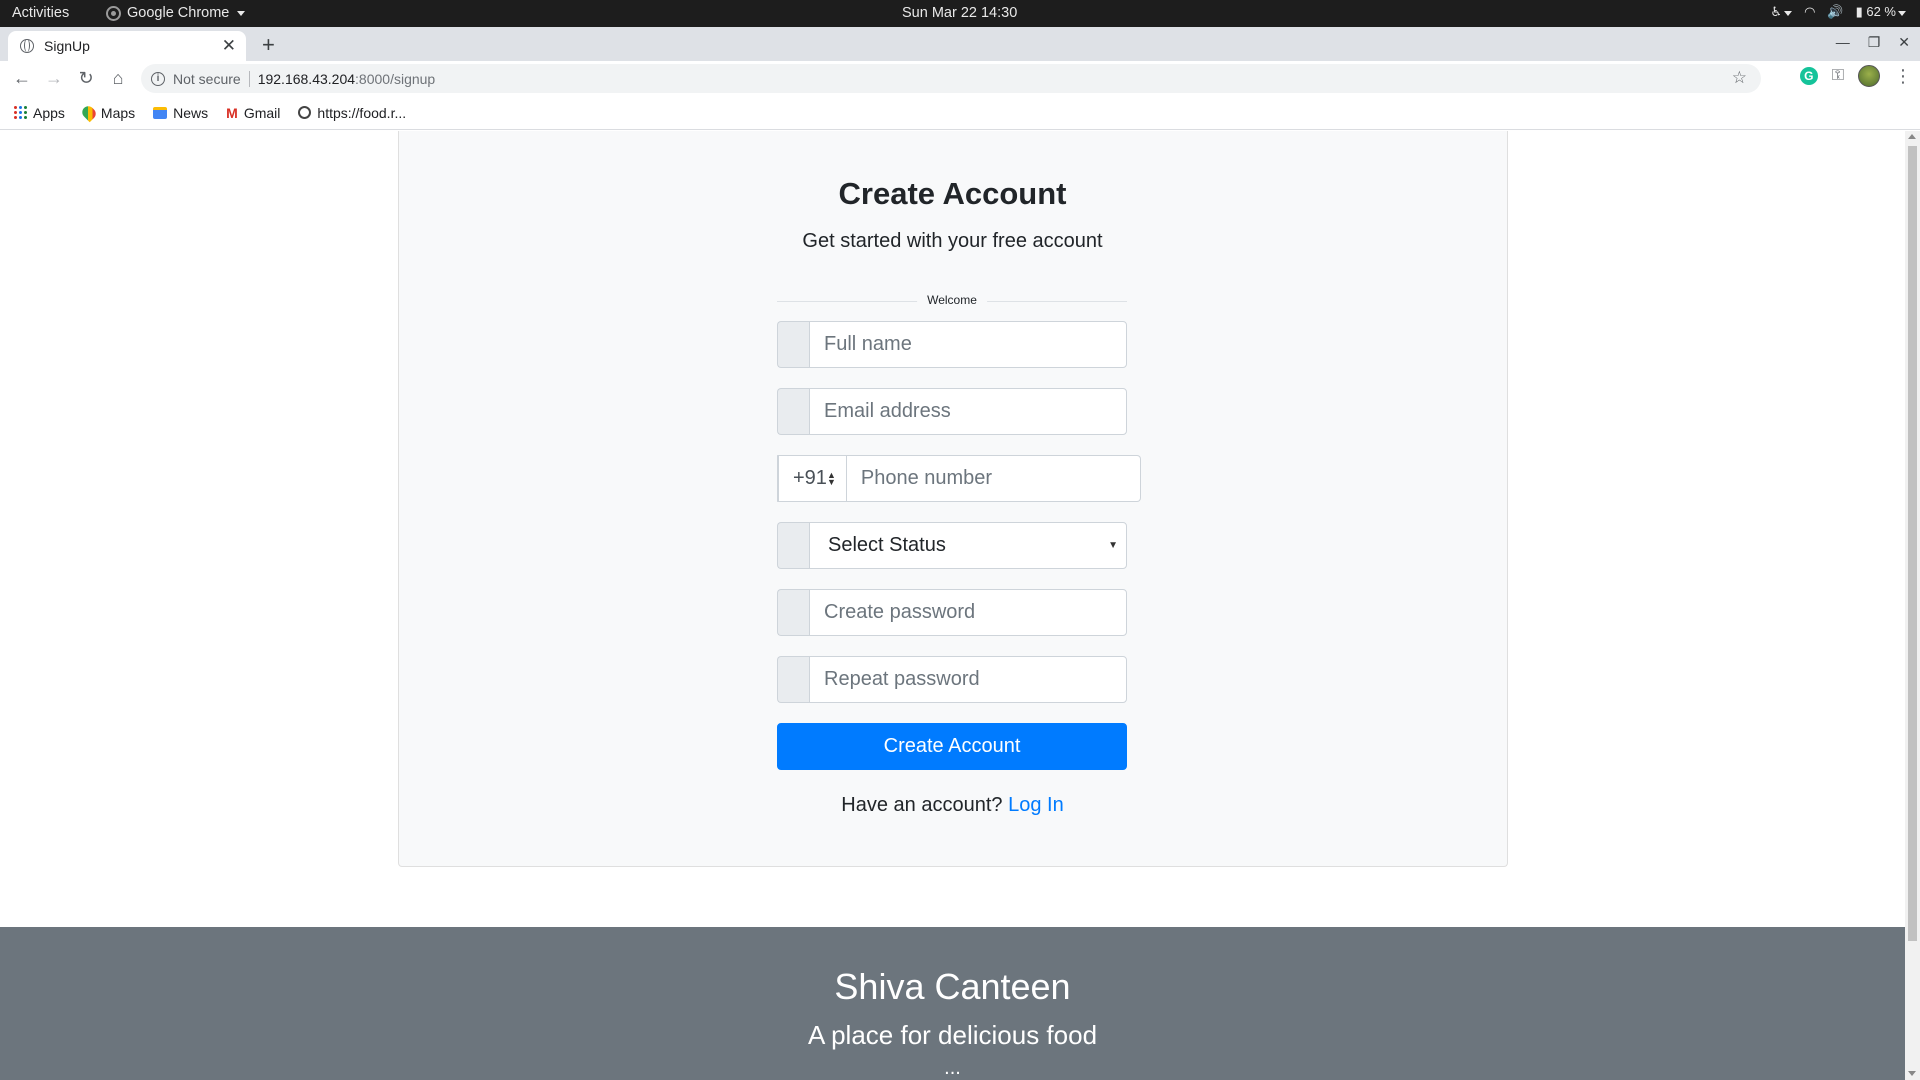 Image resolution: width=1920 pixels, height=1080 pixels. I want to click on volume-icon: 🔊, so click(1835, 11).